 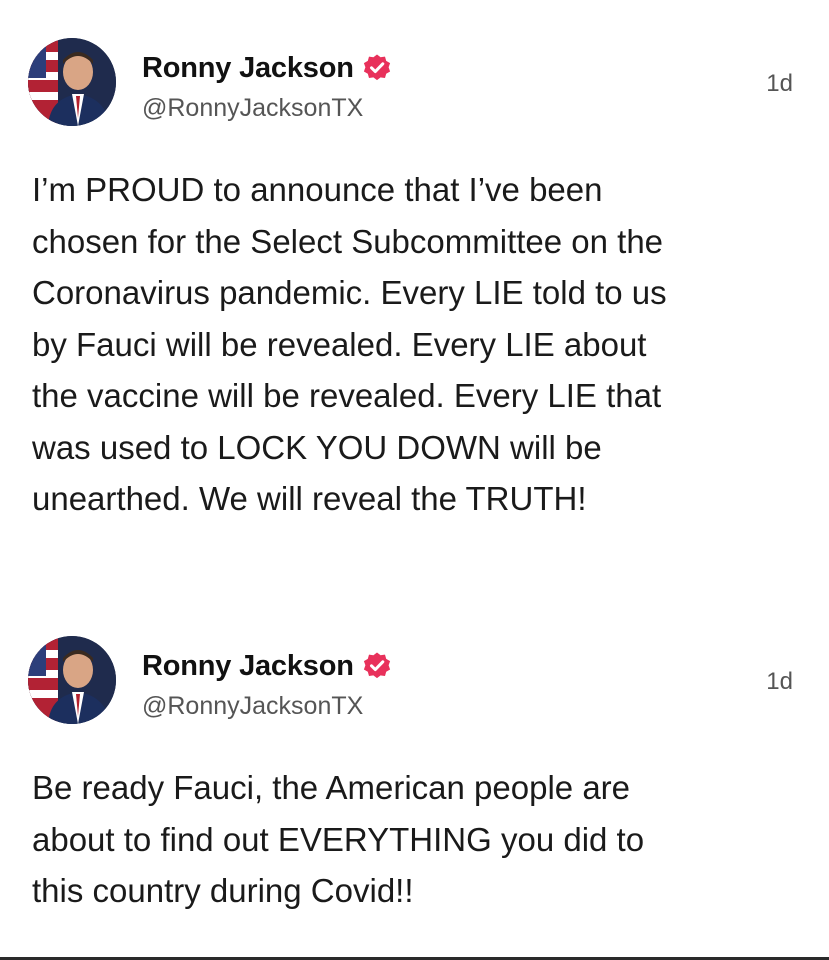 I want to click on post-body-line: about to find out EVERYTHING you did to, so click(x=338, y=839).